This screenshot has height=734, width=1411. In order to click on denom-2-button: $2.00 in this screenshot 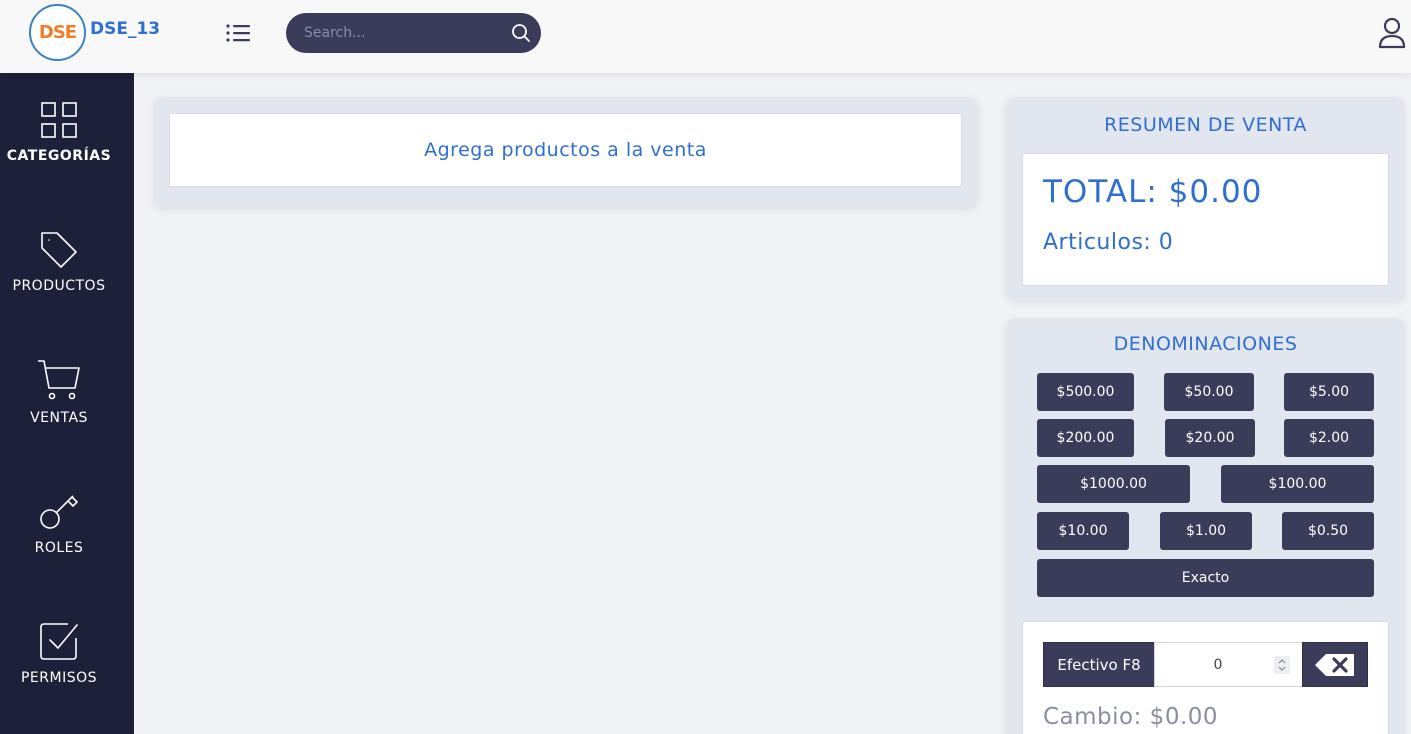, I will do `click(1329, 438)`.